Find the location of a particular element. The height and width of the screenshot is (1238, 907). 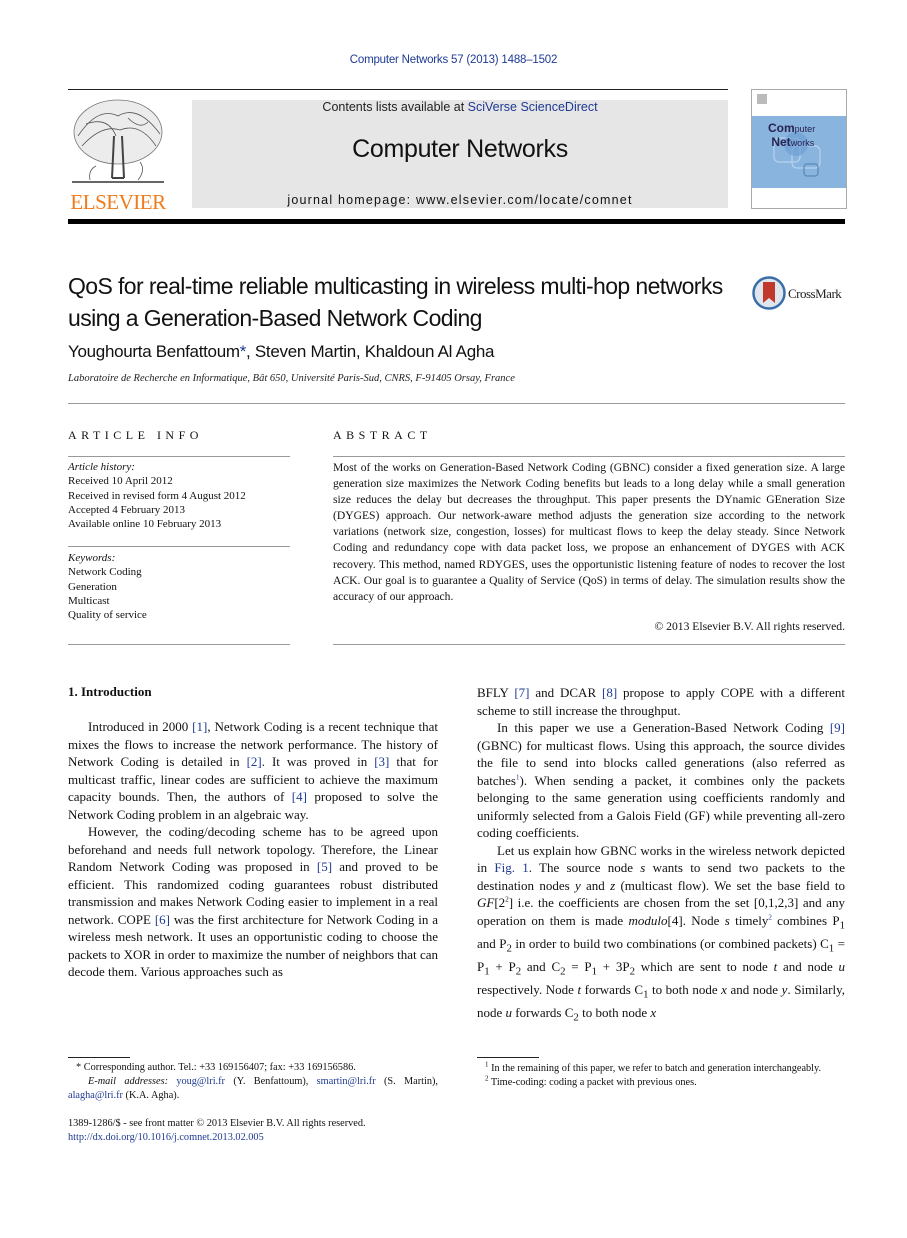

math-var: modulo is located at coordinates (648, 920).